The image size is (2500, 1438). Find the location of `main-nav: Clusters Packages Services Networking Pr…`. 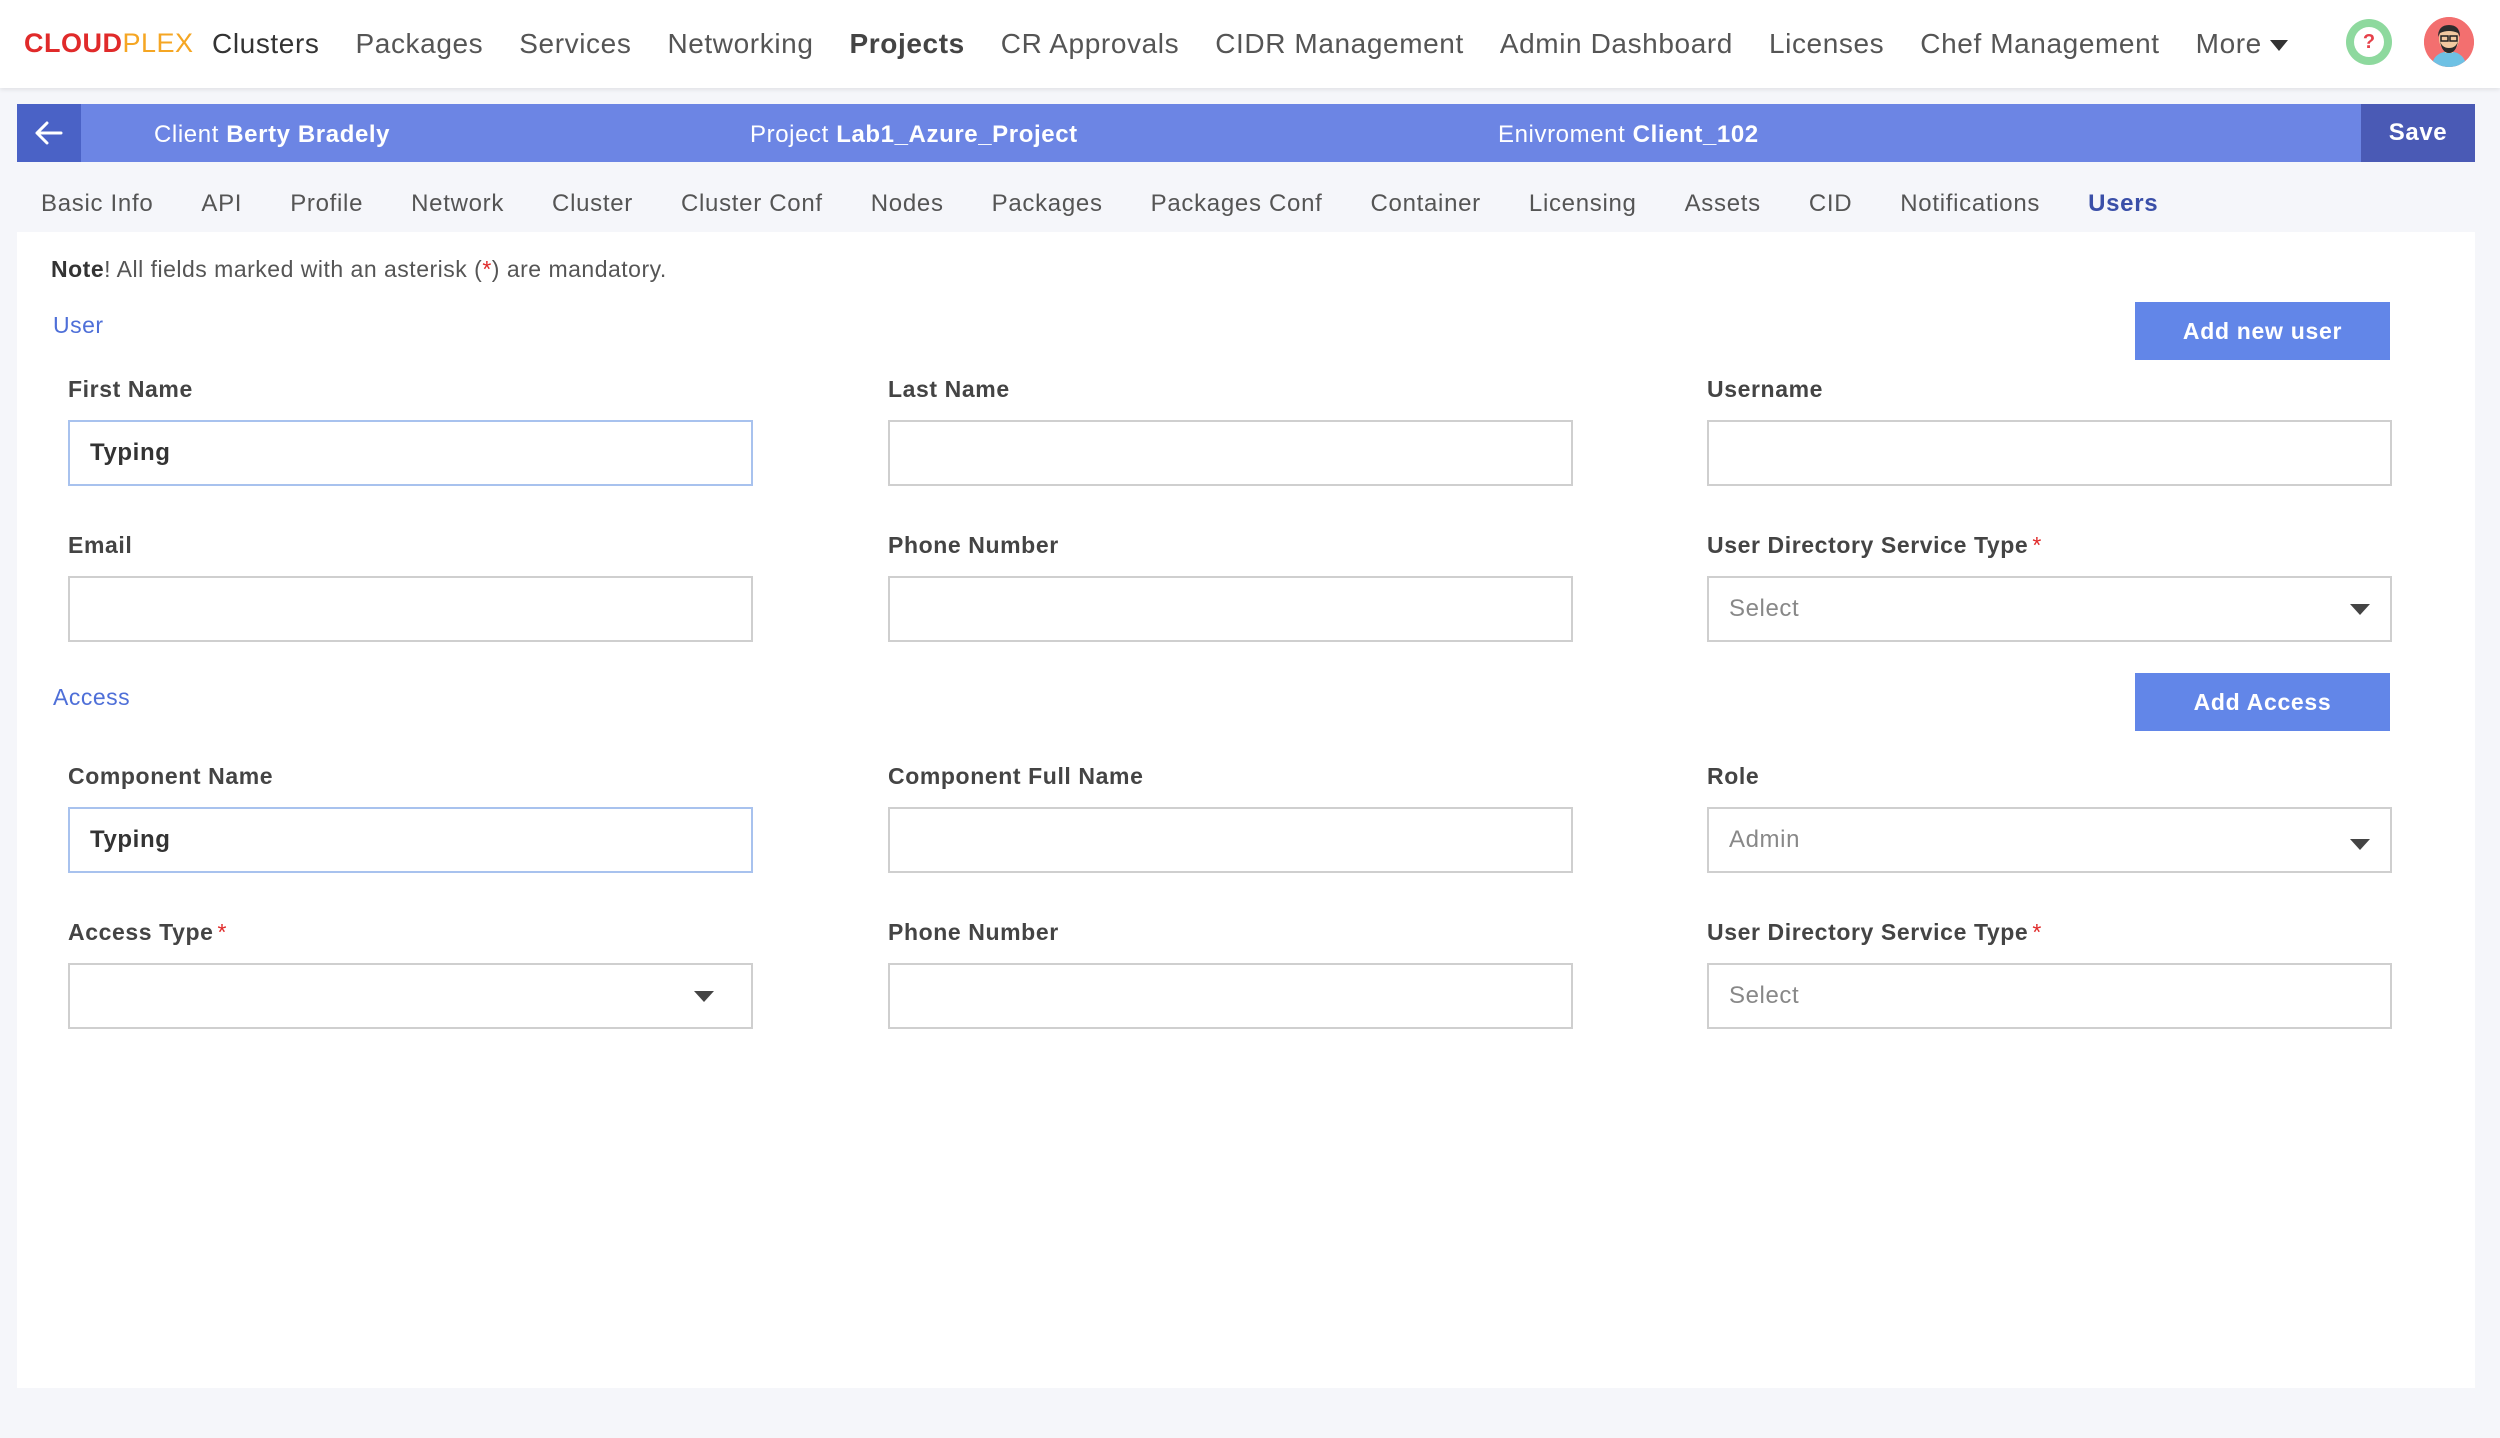

main-nav: Clusters Packages Services Networking Pr… is located at coordinates (1268, 44).